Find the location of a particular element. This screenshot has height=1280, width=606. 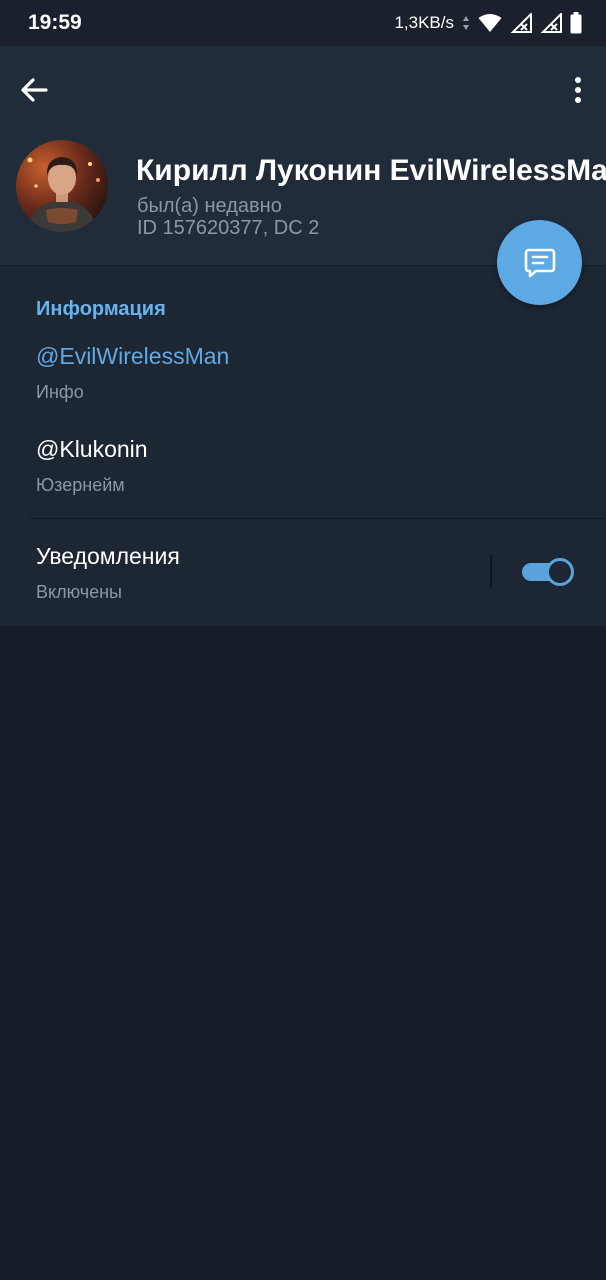

section-title: Информация is located at coordinates (101, 309).